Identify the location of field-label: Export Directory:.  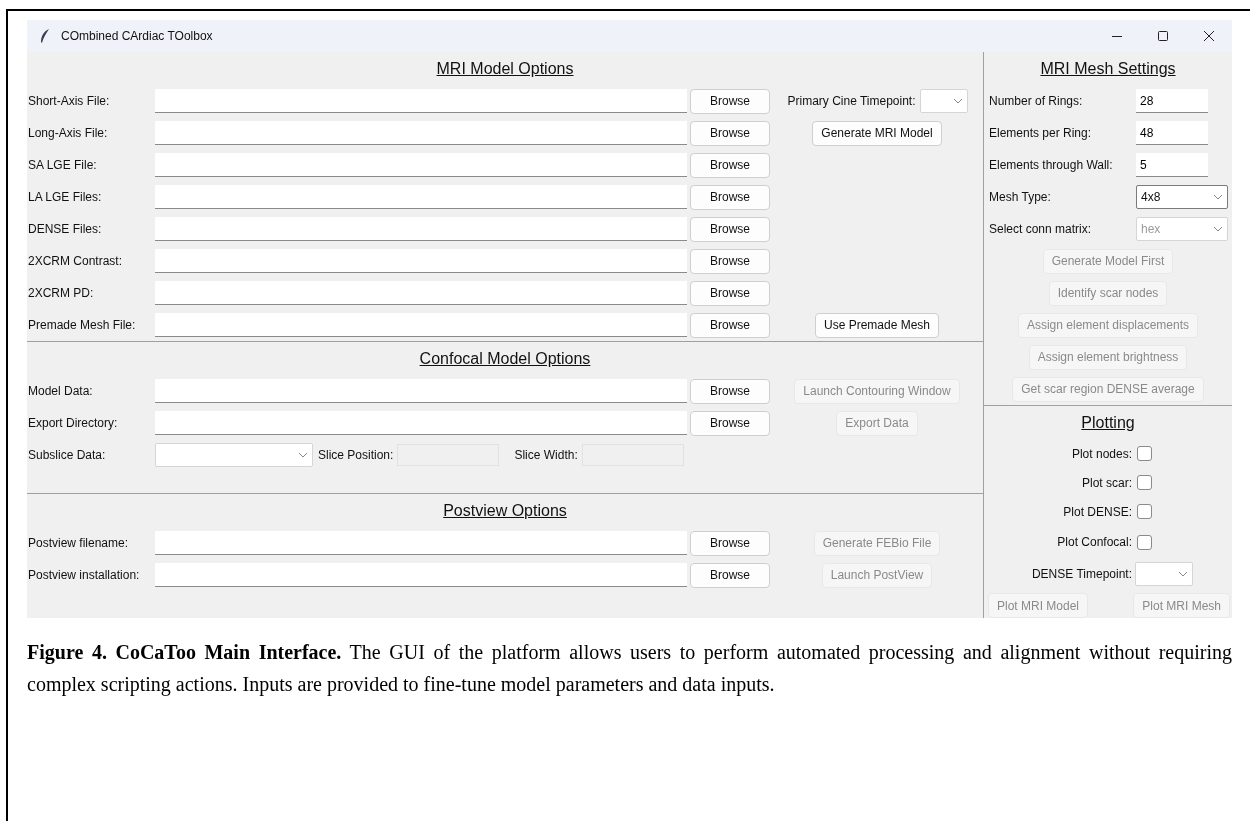
(73, 423).